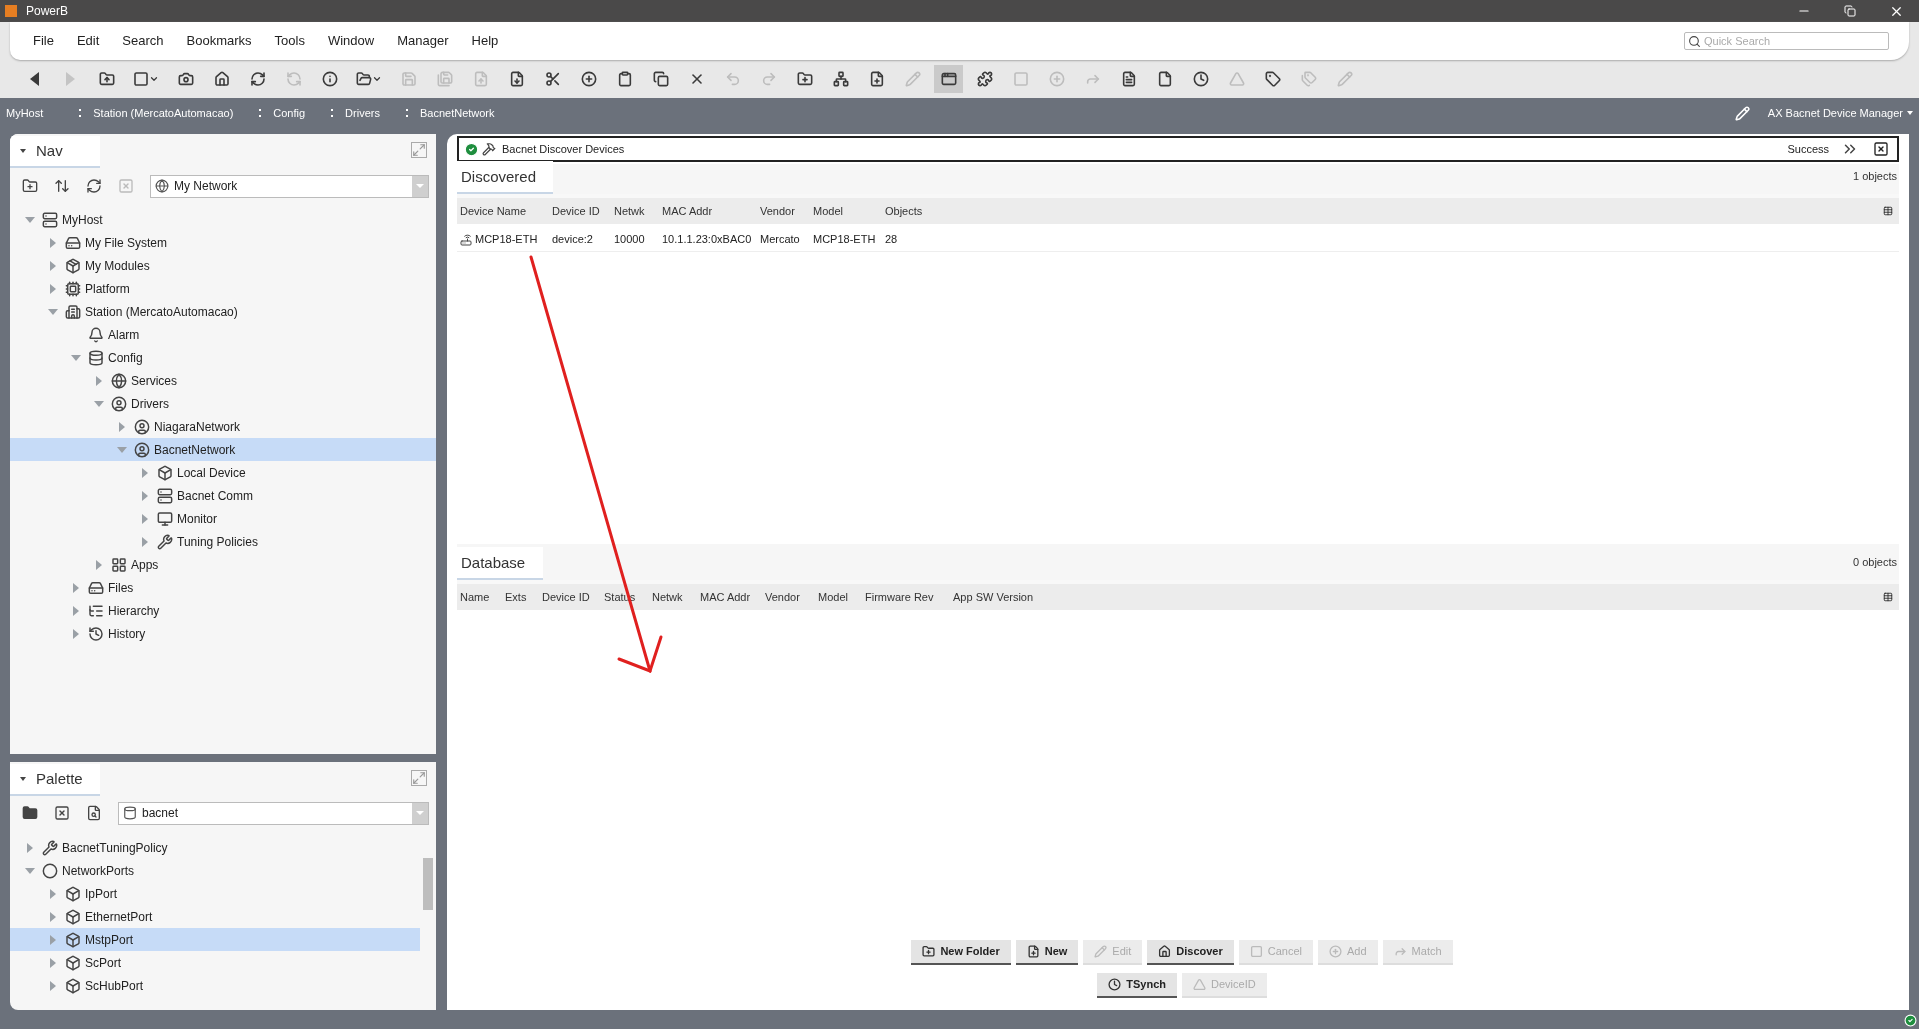 The height and width of the screenshot is (1029, 1919). Describe the element at coordinates (479, 597) in the screenshot. I see `column-header: Name` at that location.